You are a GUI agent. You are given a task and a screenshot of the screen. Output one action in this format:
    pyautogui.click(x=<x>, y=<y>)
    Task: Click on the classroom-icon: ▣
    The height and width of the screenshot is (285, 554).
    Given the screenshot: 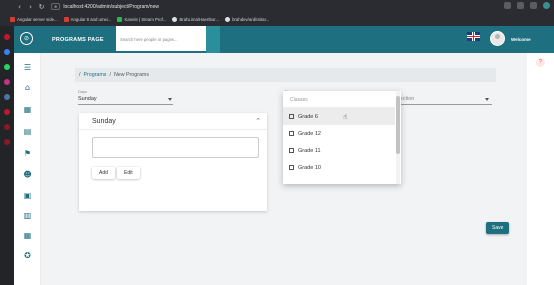 What is the action you would take?
    pyautogui.click(x=27, y=195)
    